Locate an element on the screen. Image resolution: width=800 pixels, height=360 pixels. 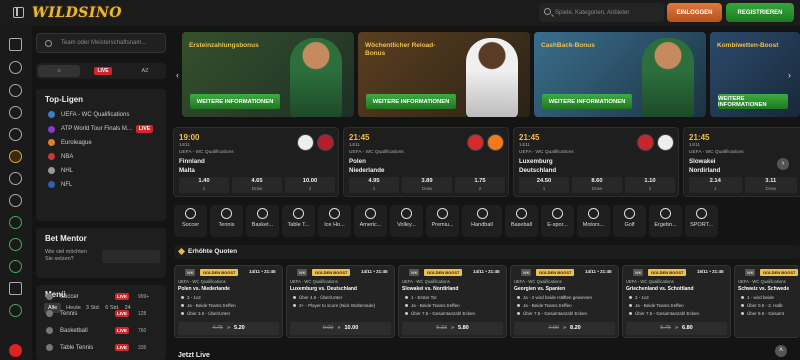
odd-button: 1.75 2 is located at coordinates (480, 185).